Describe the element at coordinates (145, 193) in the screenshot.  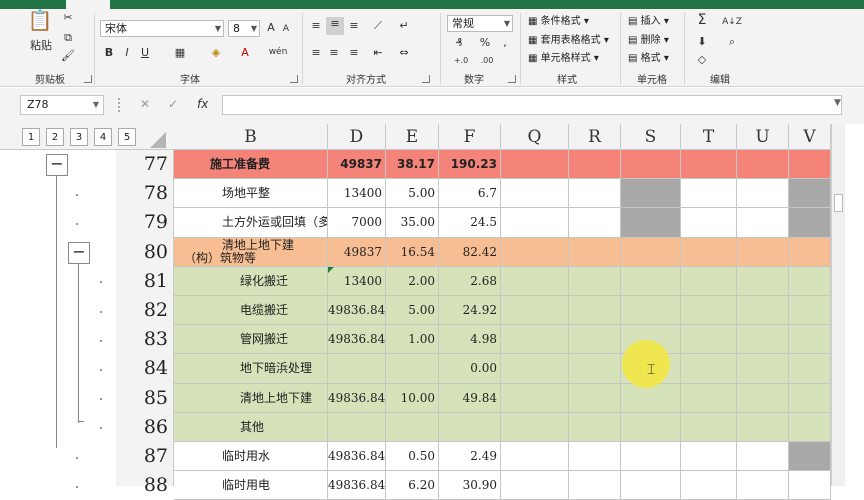
I see `row-header-78: 78` at that location.